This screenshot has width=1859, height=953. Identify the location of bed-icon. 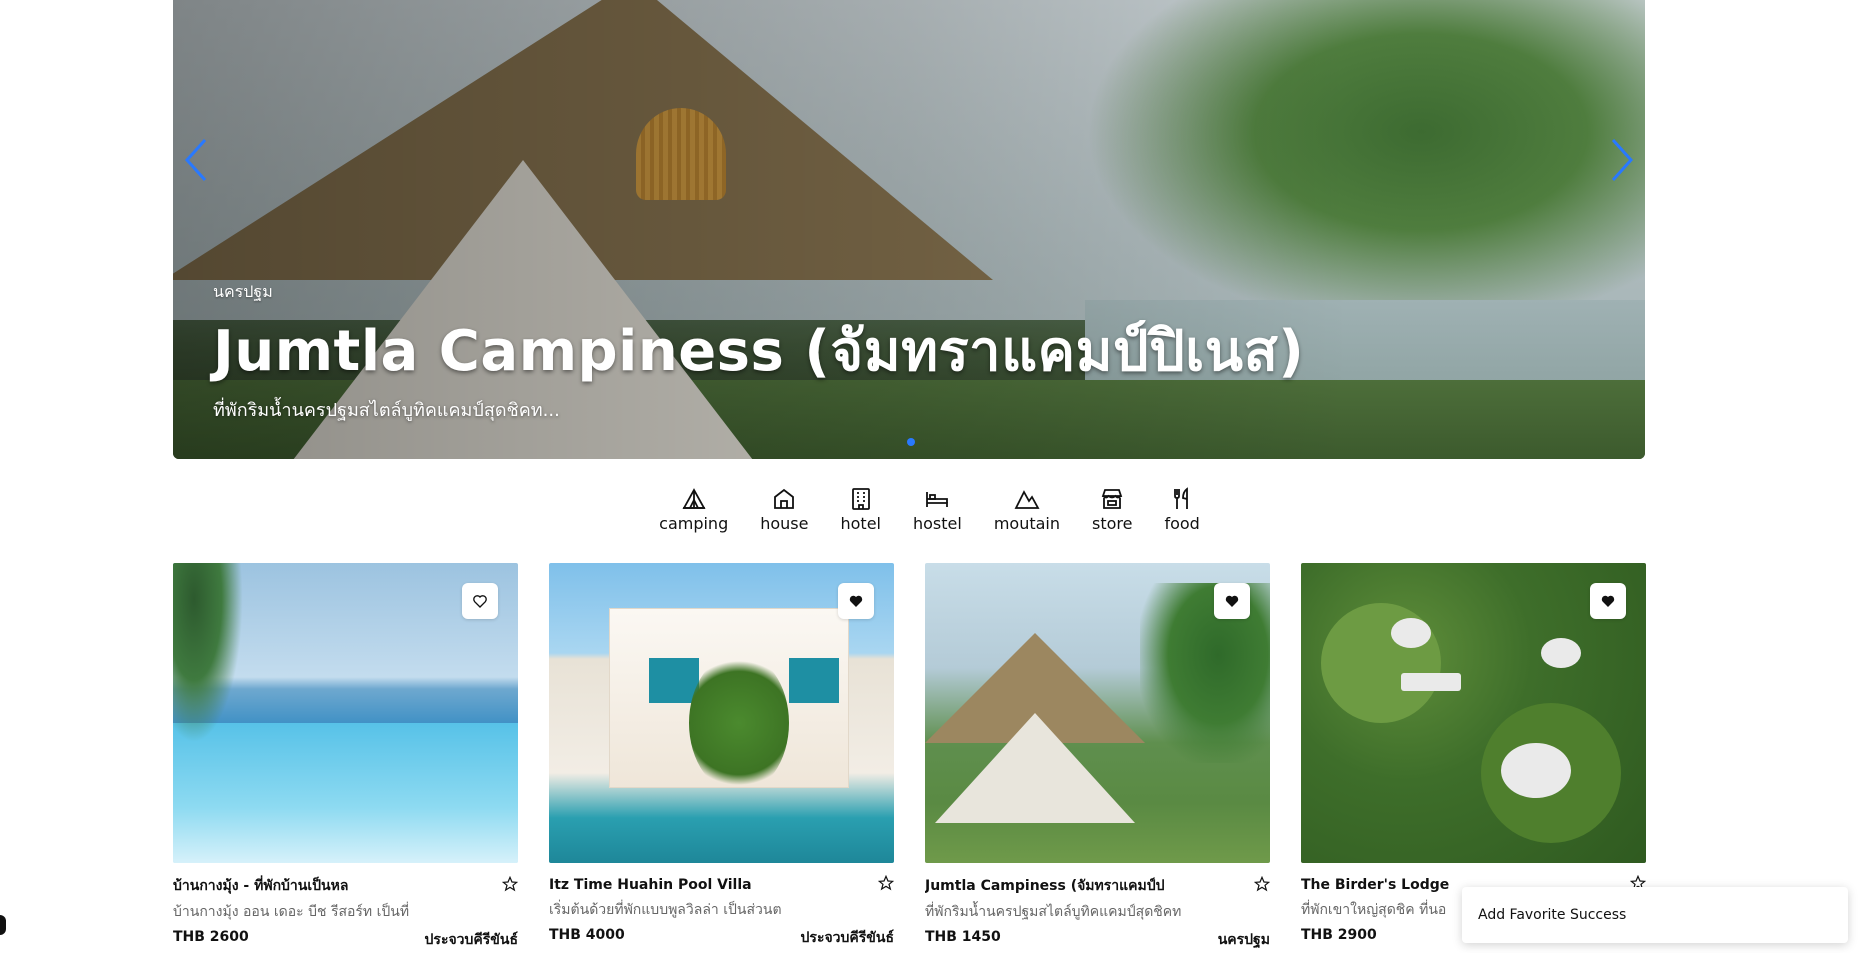
(937, 499).